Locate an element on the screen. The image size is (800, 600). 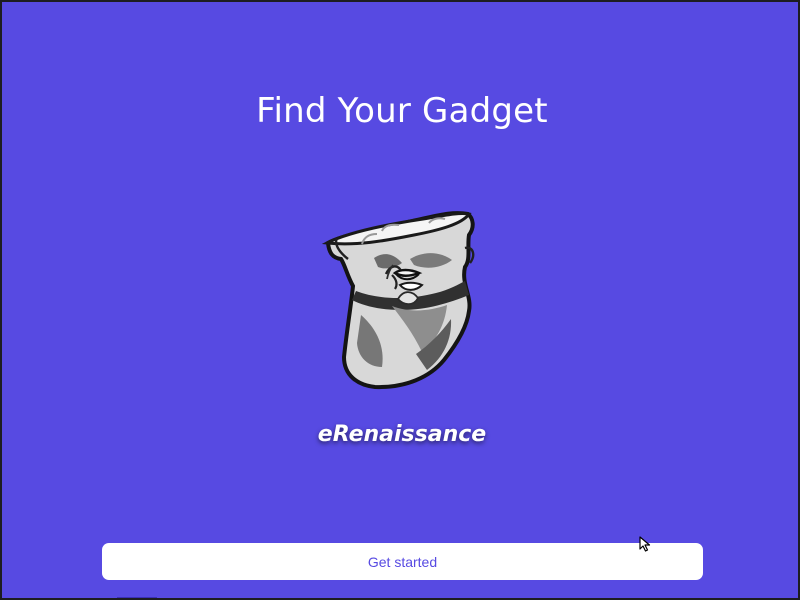
page-title: Find Your Gadget is located at coordinates (402, 110).